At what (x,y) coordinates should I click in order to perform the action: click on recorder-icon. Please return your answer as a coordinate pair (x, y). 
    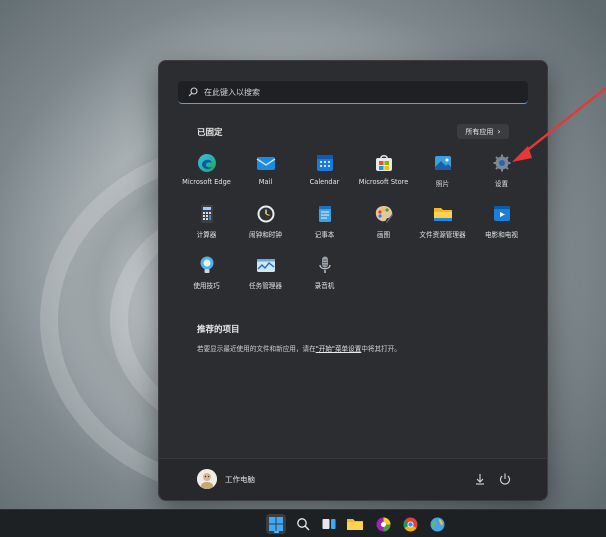
    Looking at the image, I should click on (324, 264).